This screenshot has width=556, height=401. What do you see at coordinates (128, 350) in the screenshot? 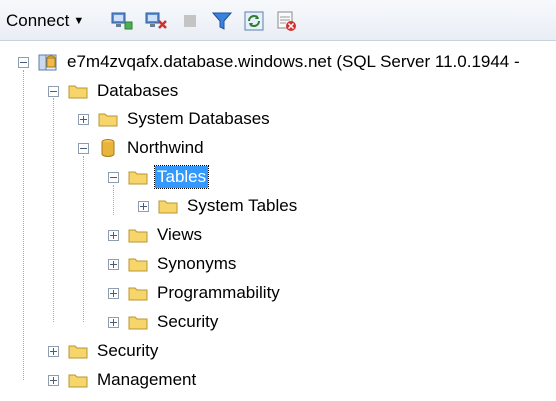
I see `security-label: Security` at bounding box center [128, 350].